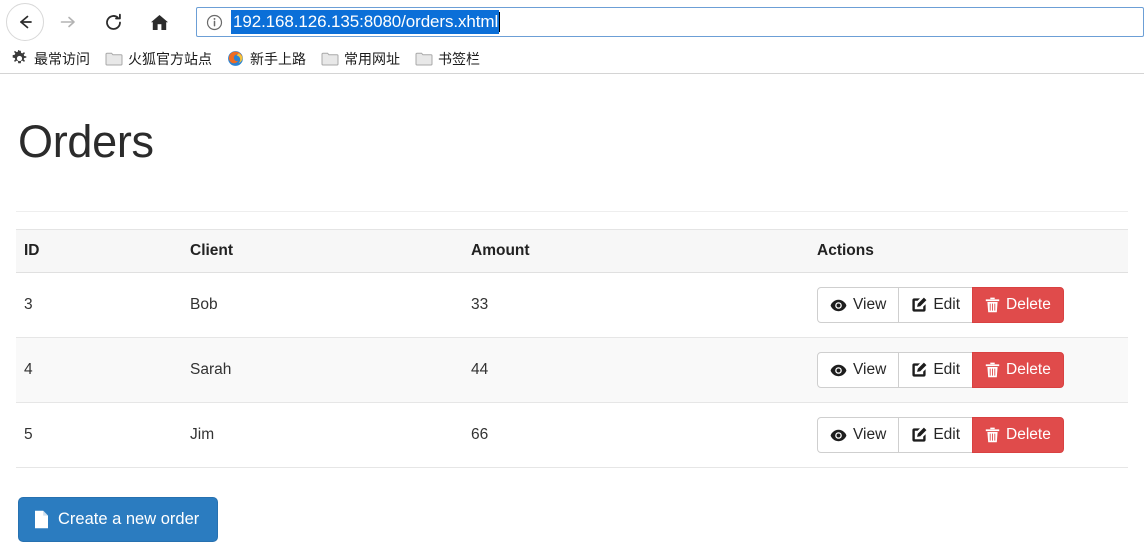 The height and width of the screenshot is (544, 1144). Describe the element at coordinates (25, 22) in the screenshot. I see `back-button` at that location.